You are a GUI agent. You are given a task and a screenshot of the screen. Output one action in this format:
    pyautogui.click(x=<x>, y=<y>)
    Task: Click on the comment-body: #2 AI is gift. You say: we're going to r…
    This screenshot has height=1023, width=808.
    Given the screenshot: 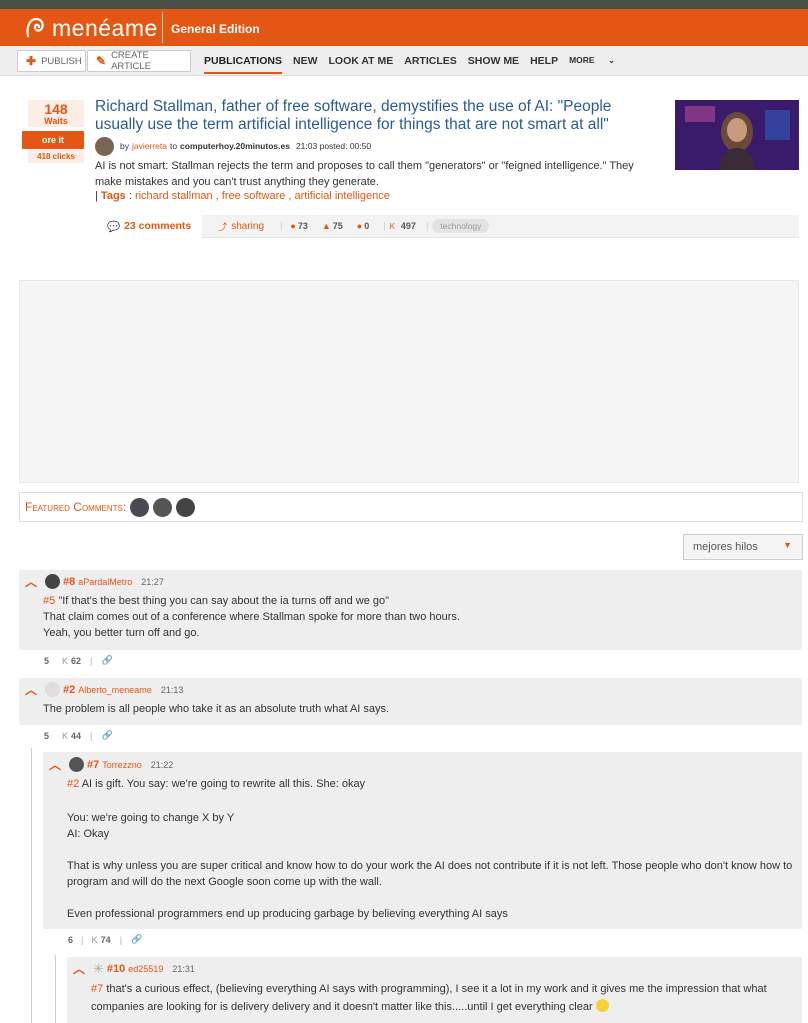 What is the action you would take?
    pyautogui.click(x=430, y=849)
    